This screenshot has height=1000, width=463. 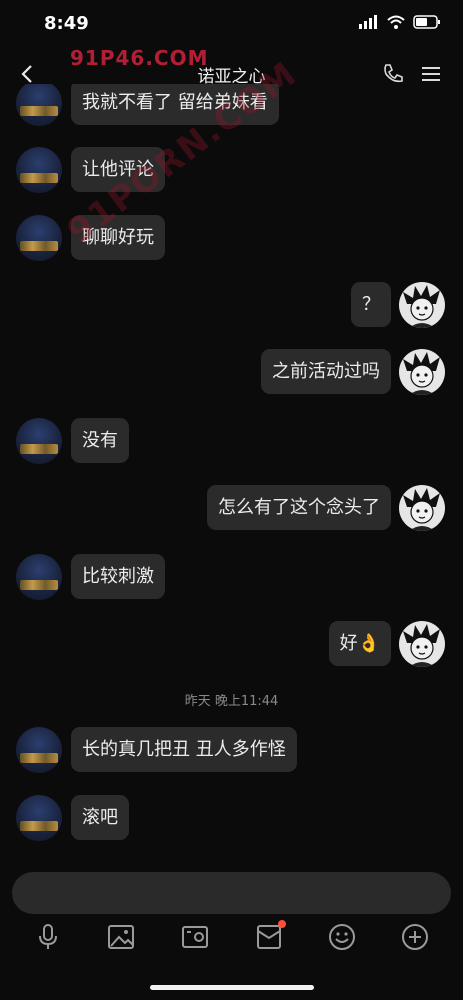 What do you see at coordinates (299, 507) in the screenshot?
I see `message-bubble: 怎么有了这个念头了` at bounding box center [299, 507].